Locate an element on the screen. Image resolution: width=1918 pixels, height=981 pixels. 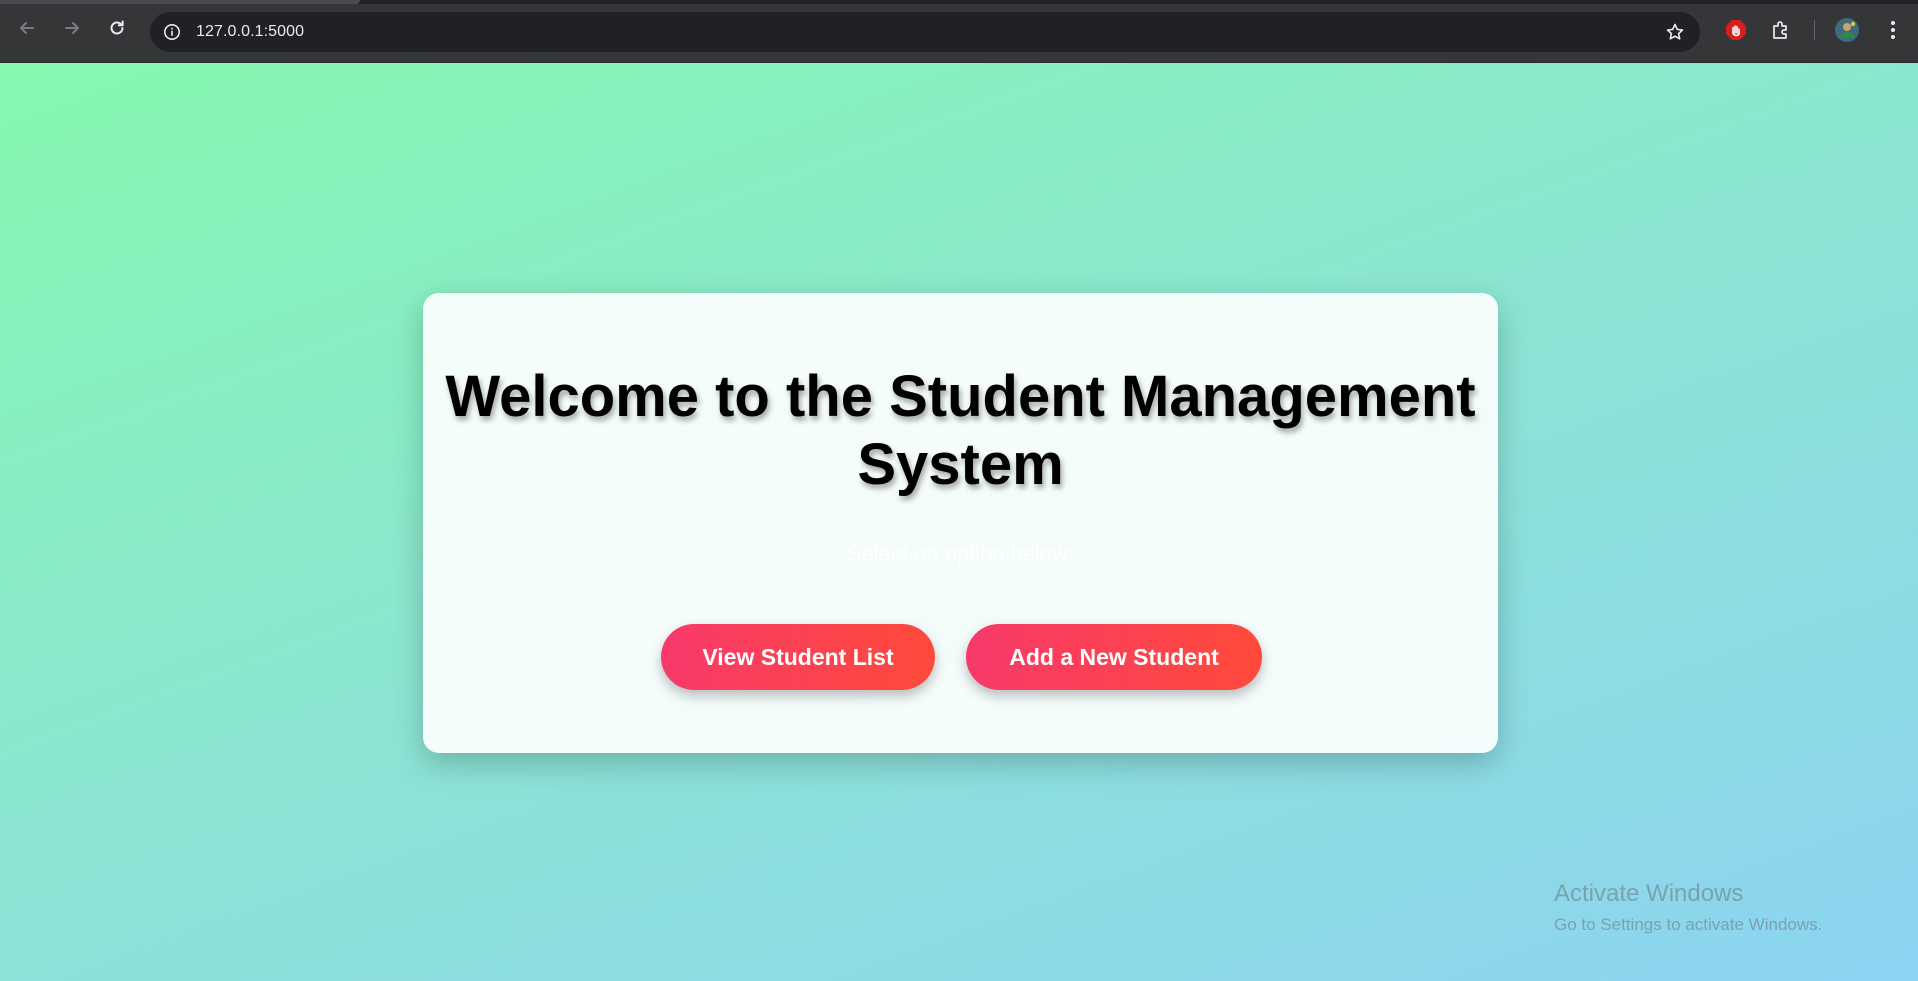
star-icon is located at coordinates (1675, 32).